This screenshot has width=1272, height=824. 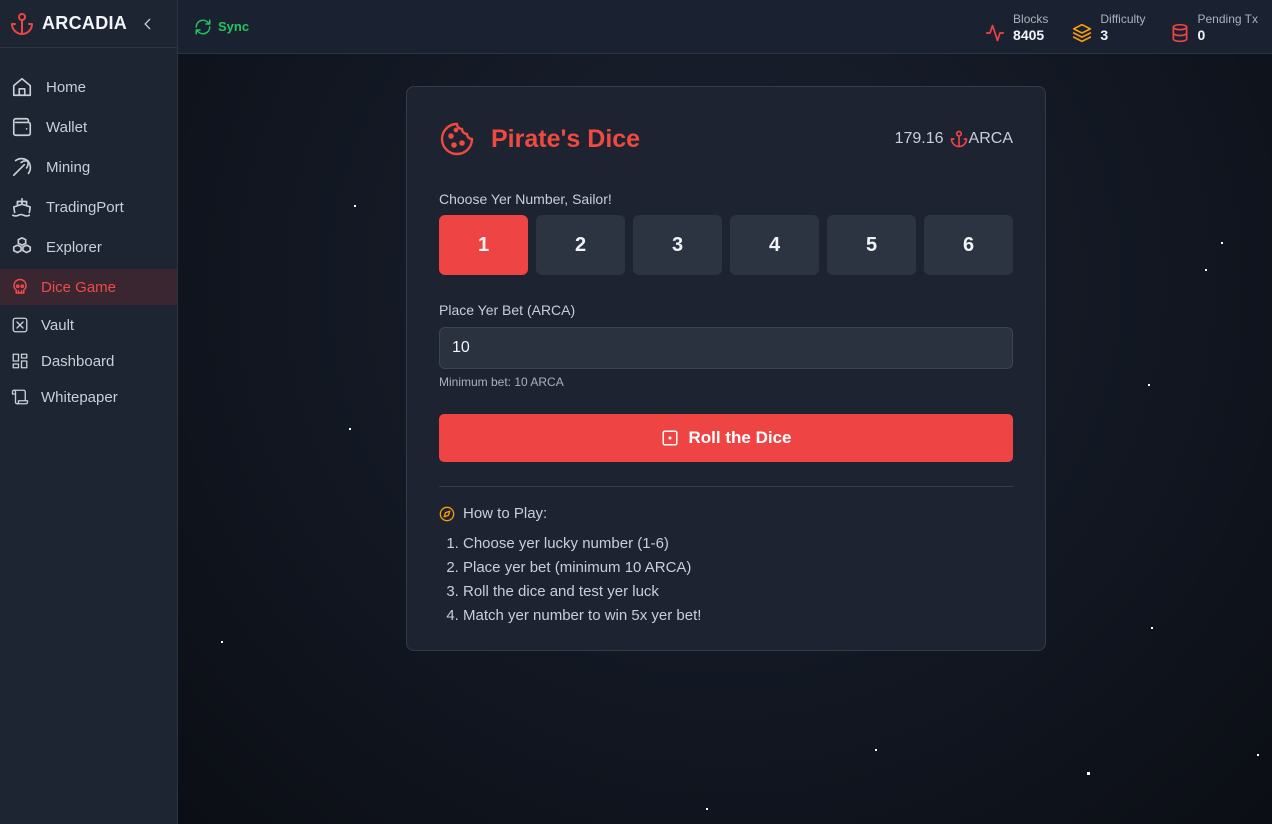 I want to click on sidebar-item-label: Dice Game, so click(x=79, y=287).